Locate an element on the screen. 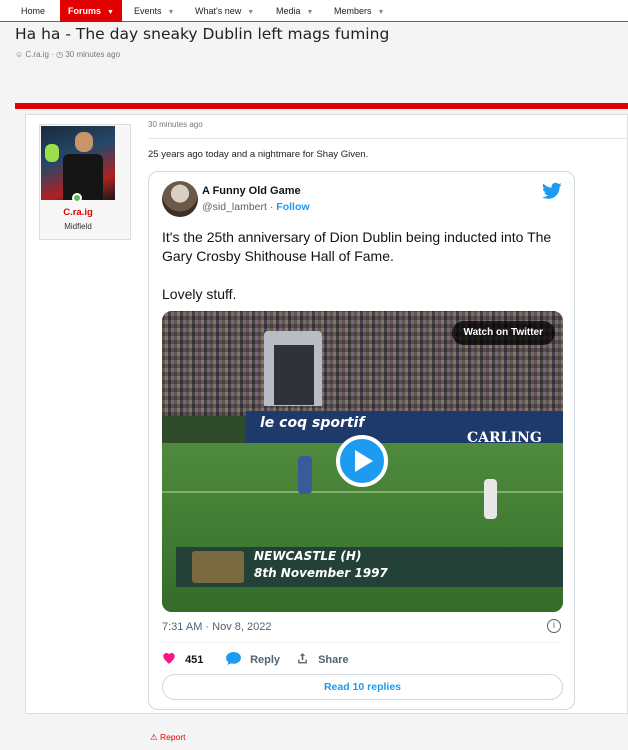 The width and height of the screenshot is (628, 750). online-status-icon is located at coordinates (77, 198).